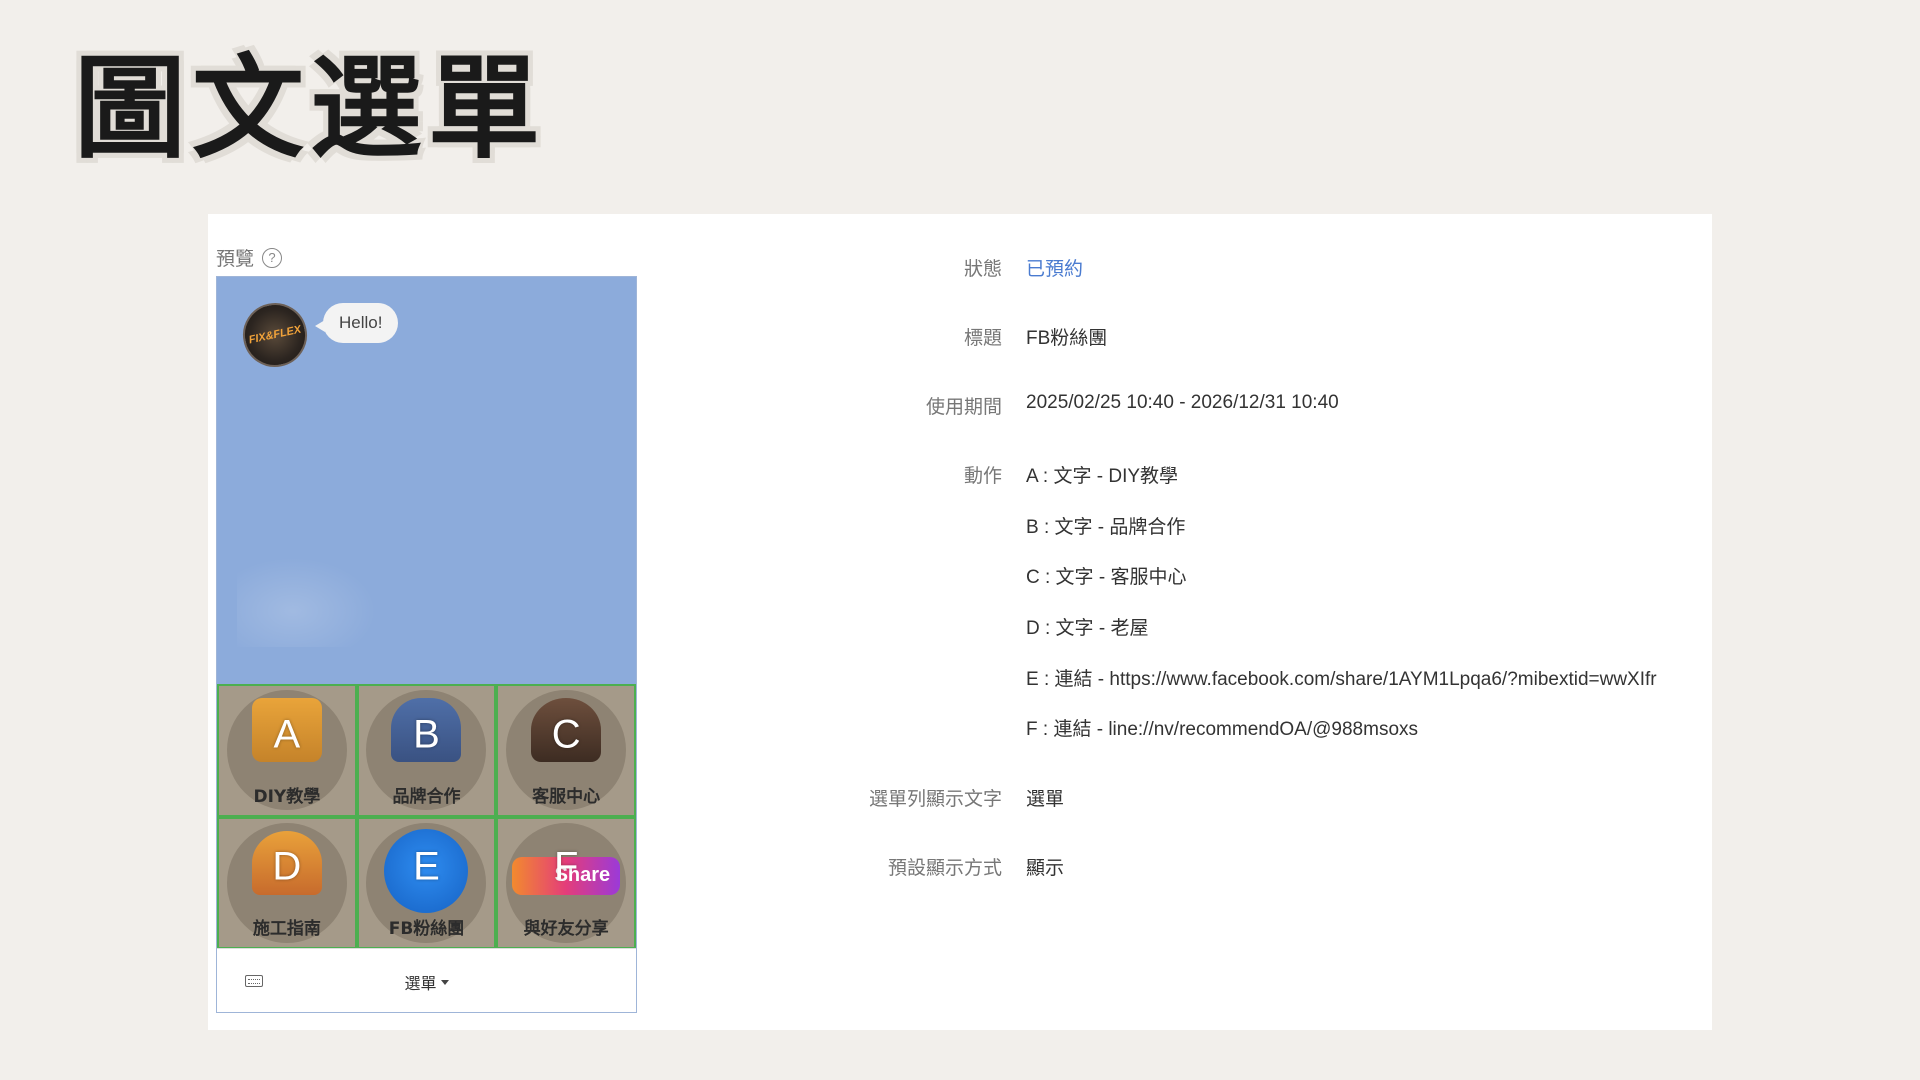 This screenshot has width=1920, height=1080. What do you see at coordinates (1067, 338) in the screenshot?
I see `title-value: FB粉絲團` at bounding box center [1067, 338].